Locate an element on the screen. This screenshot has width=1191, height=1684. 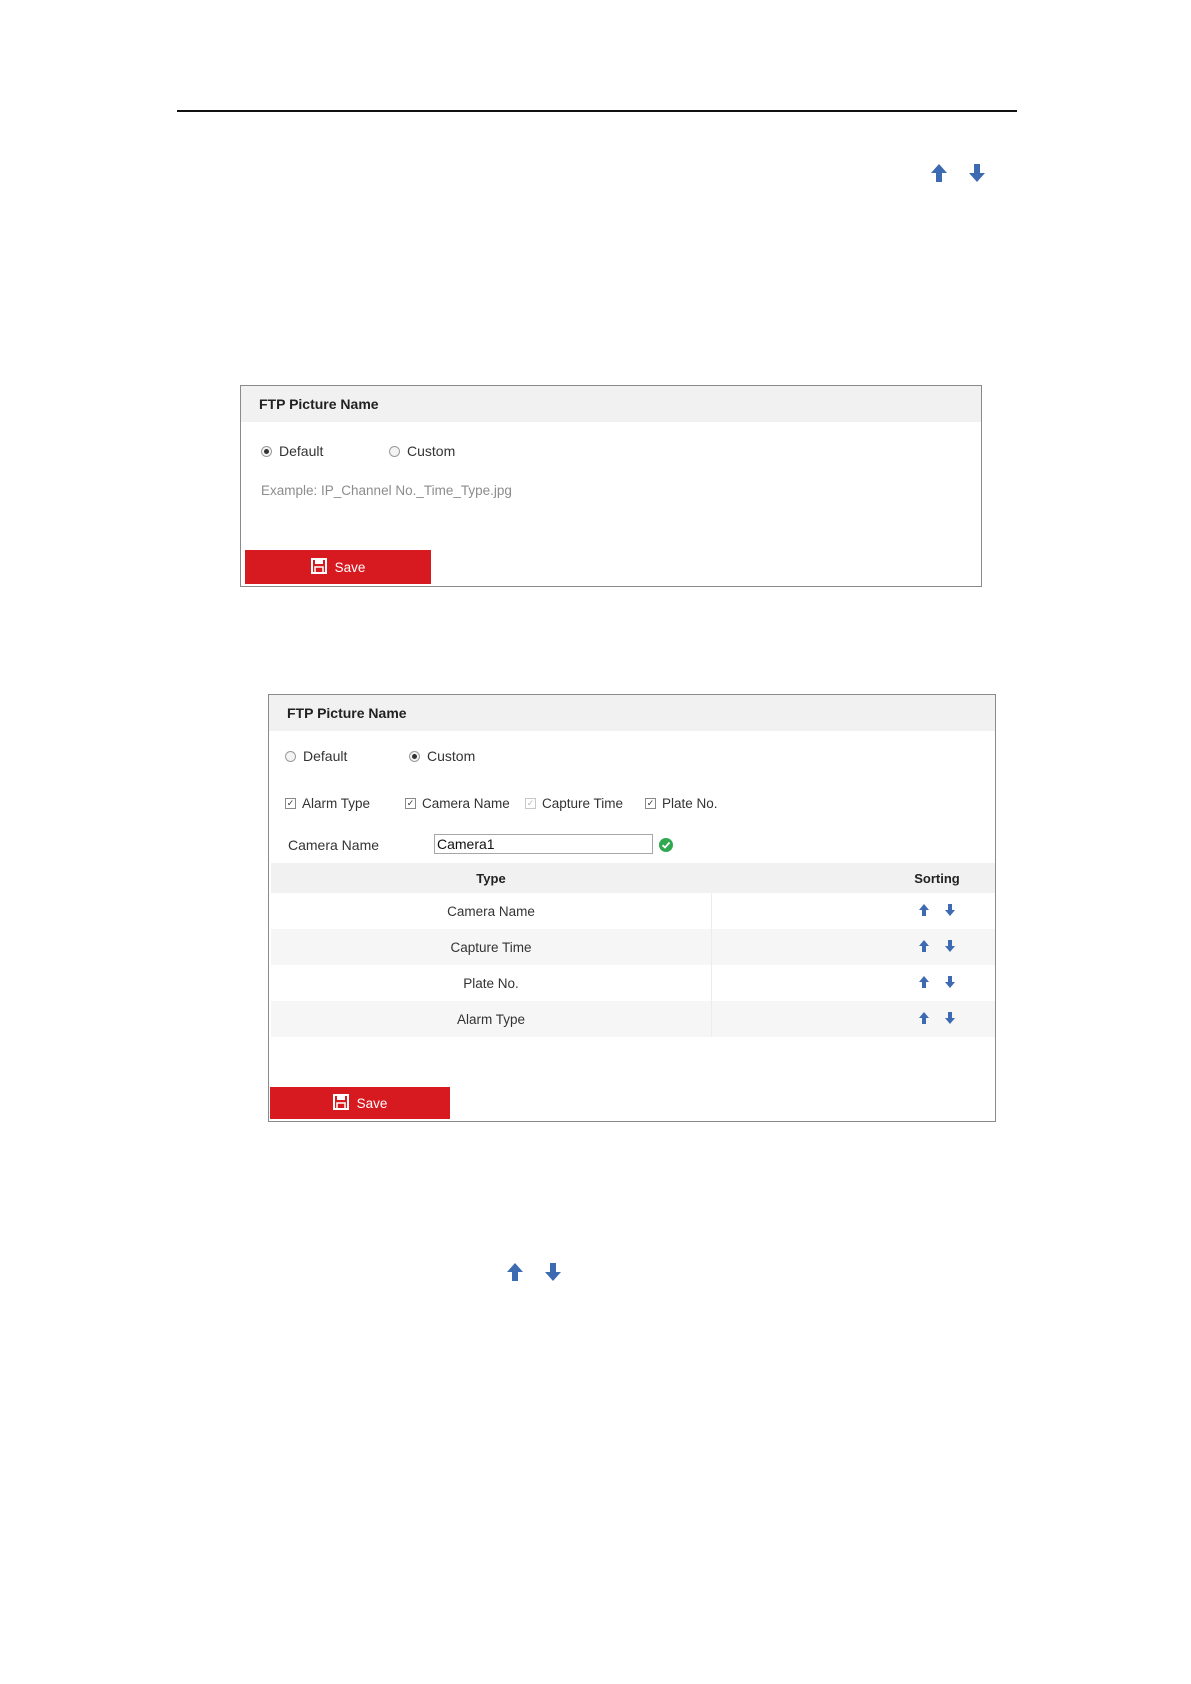
page-top-rule is located at coordinates (597, 111).